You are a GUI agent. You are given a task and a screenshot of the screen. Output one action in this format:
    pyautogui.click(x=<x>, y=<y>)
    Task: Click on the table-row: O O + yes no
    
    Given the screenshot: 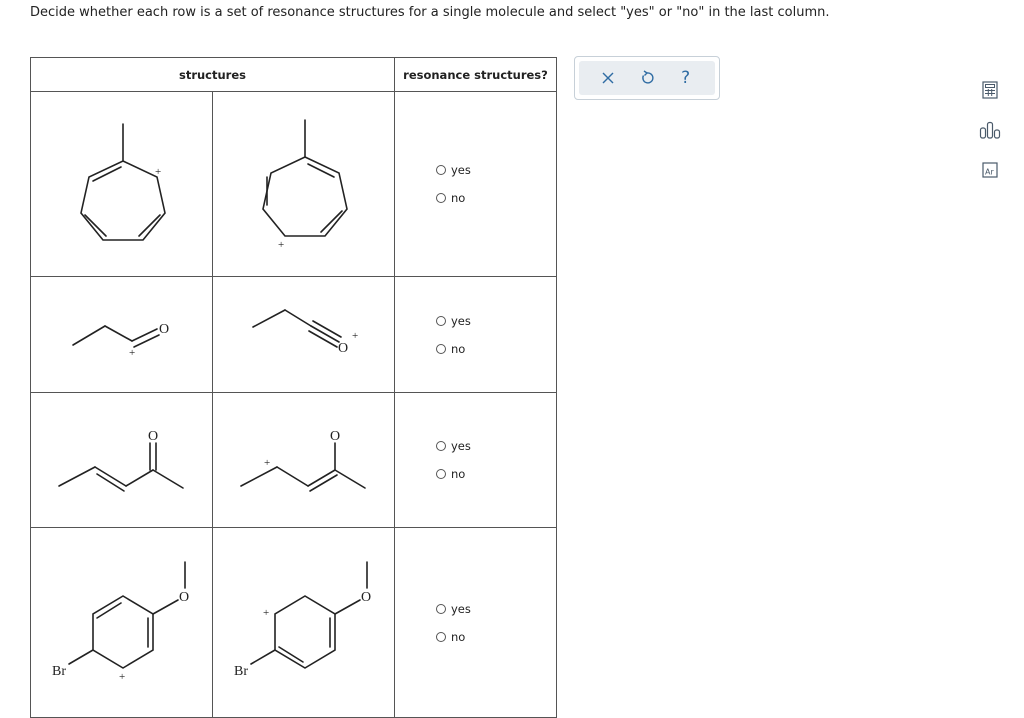 What is the action you would take?
    pyautogui.click(x=293, y=460)
    